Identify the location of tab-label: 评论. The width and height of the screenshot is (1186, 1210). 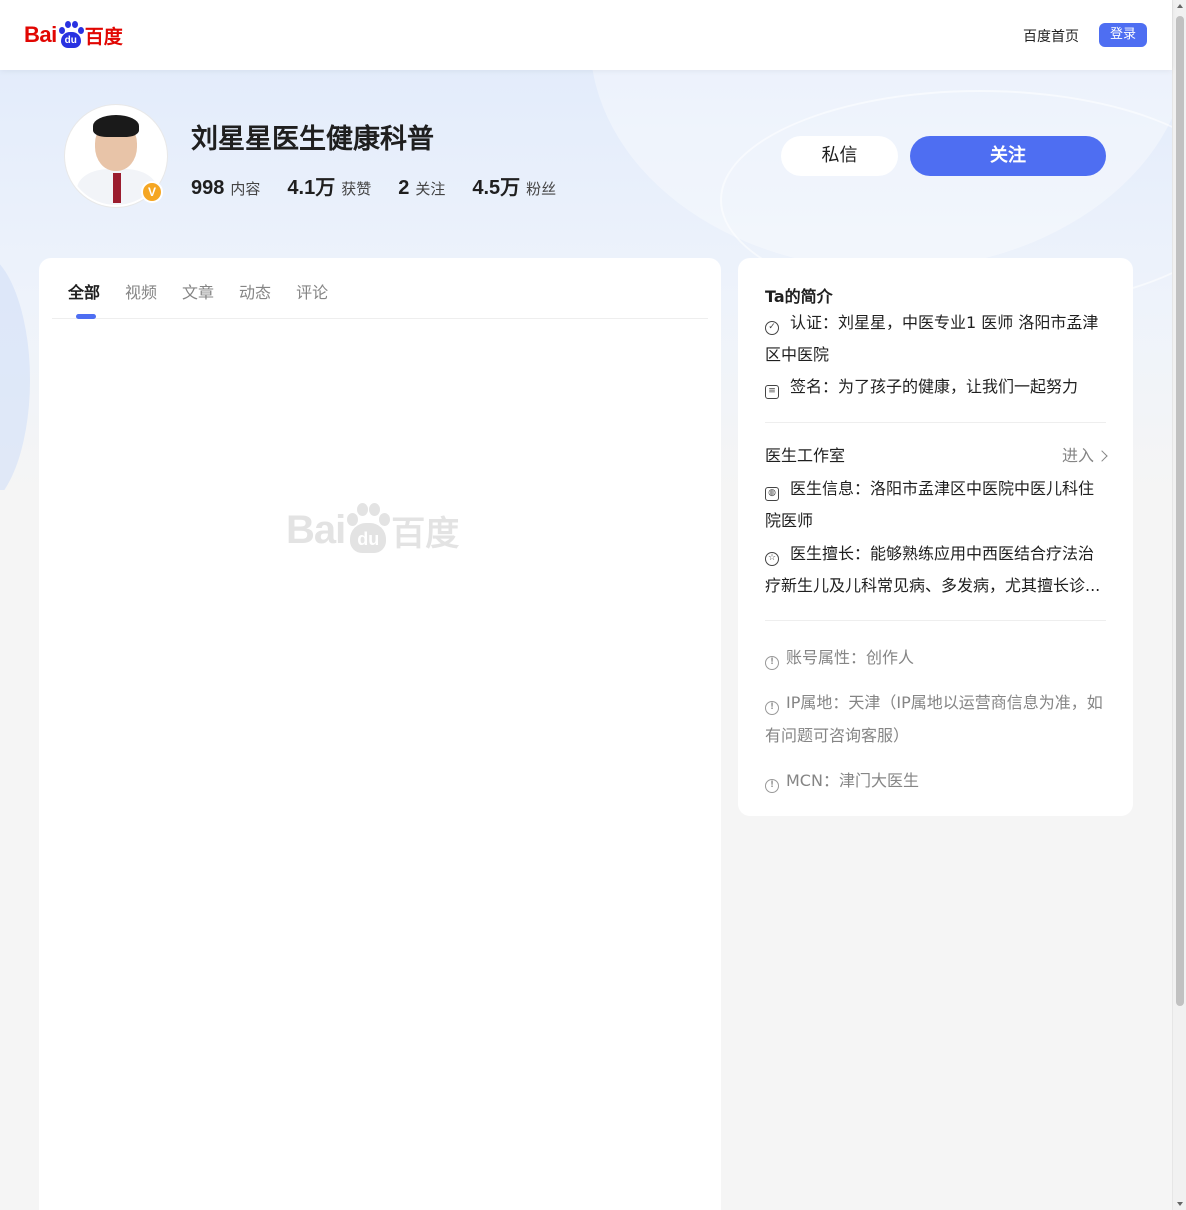
(312, 292).